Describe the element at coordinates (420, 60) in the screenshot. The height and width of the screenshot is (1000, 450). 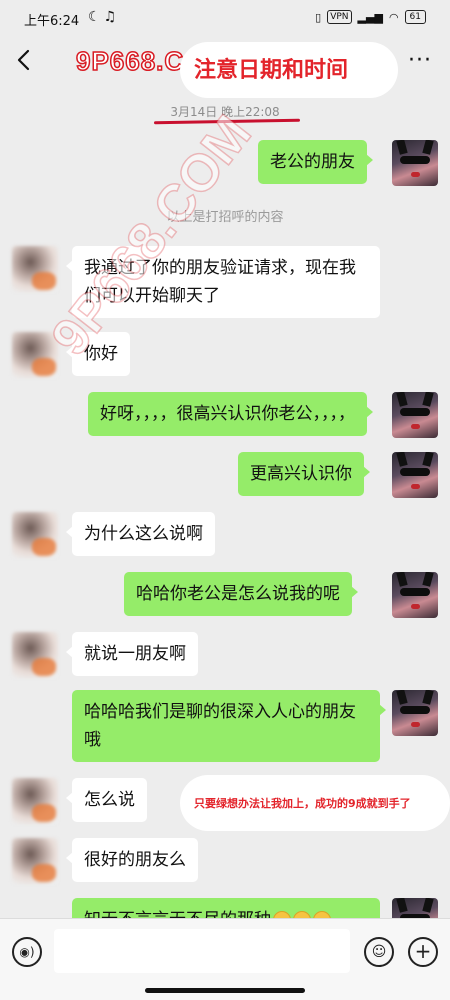
I see `more-icon: ···` at that location.